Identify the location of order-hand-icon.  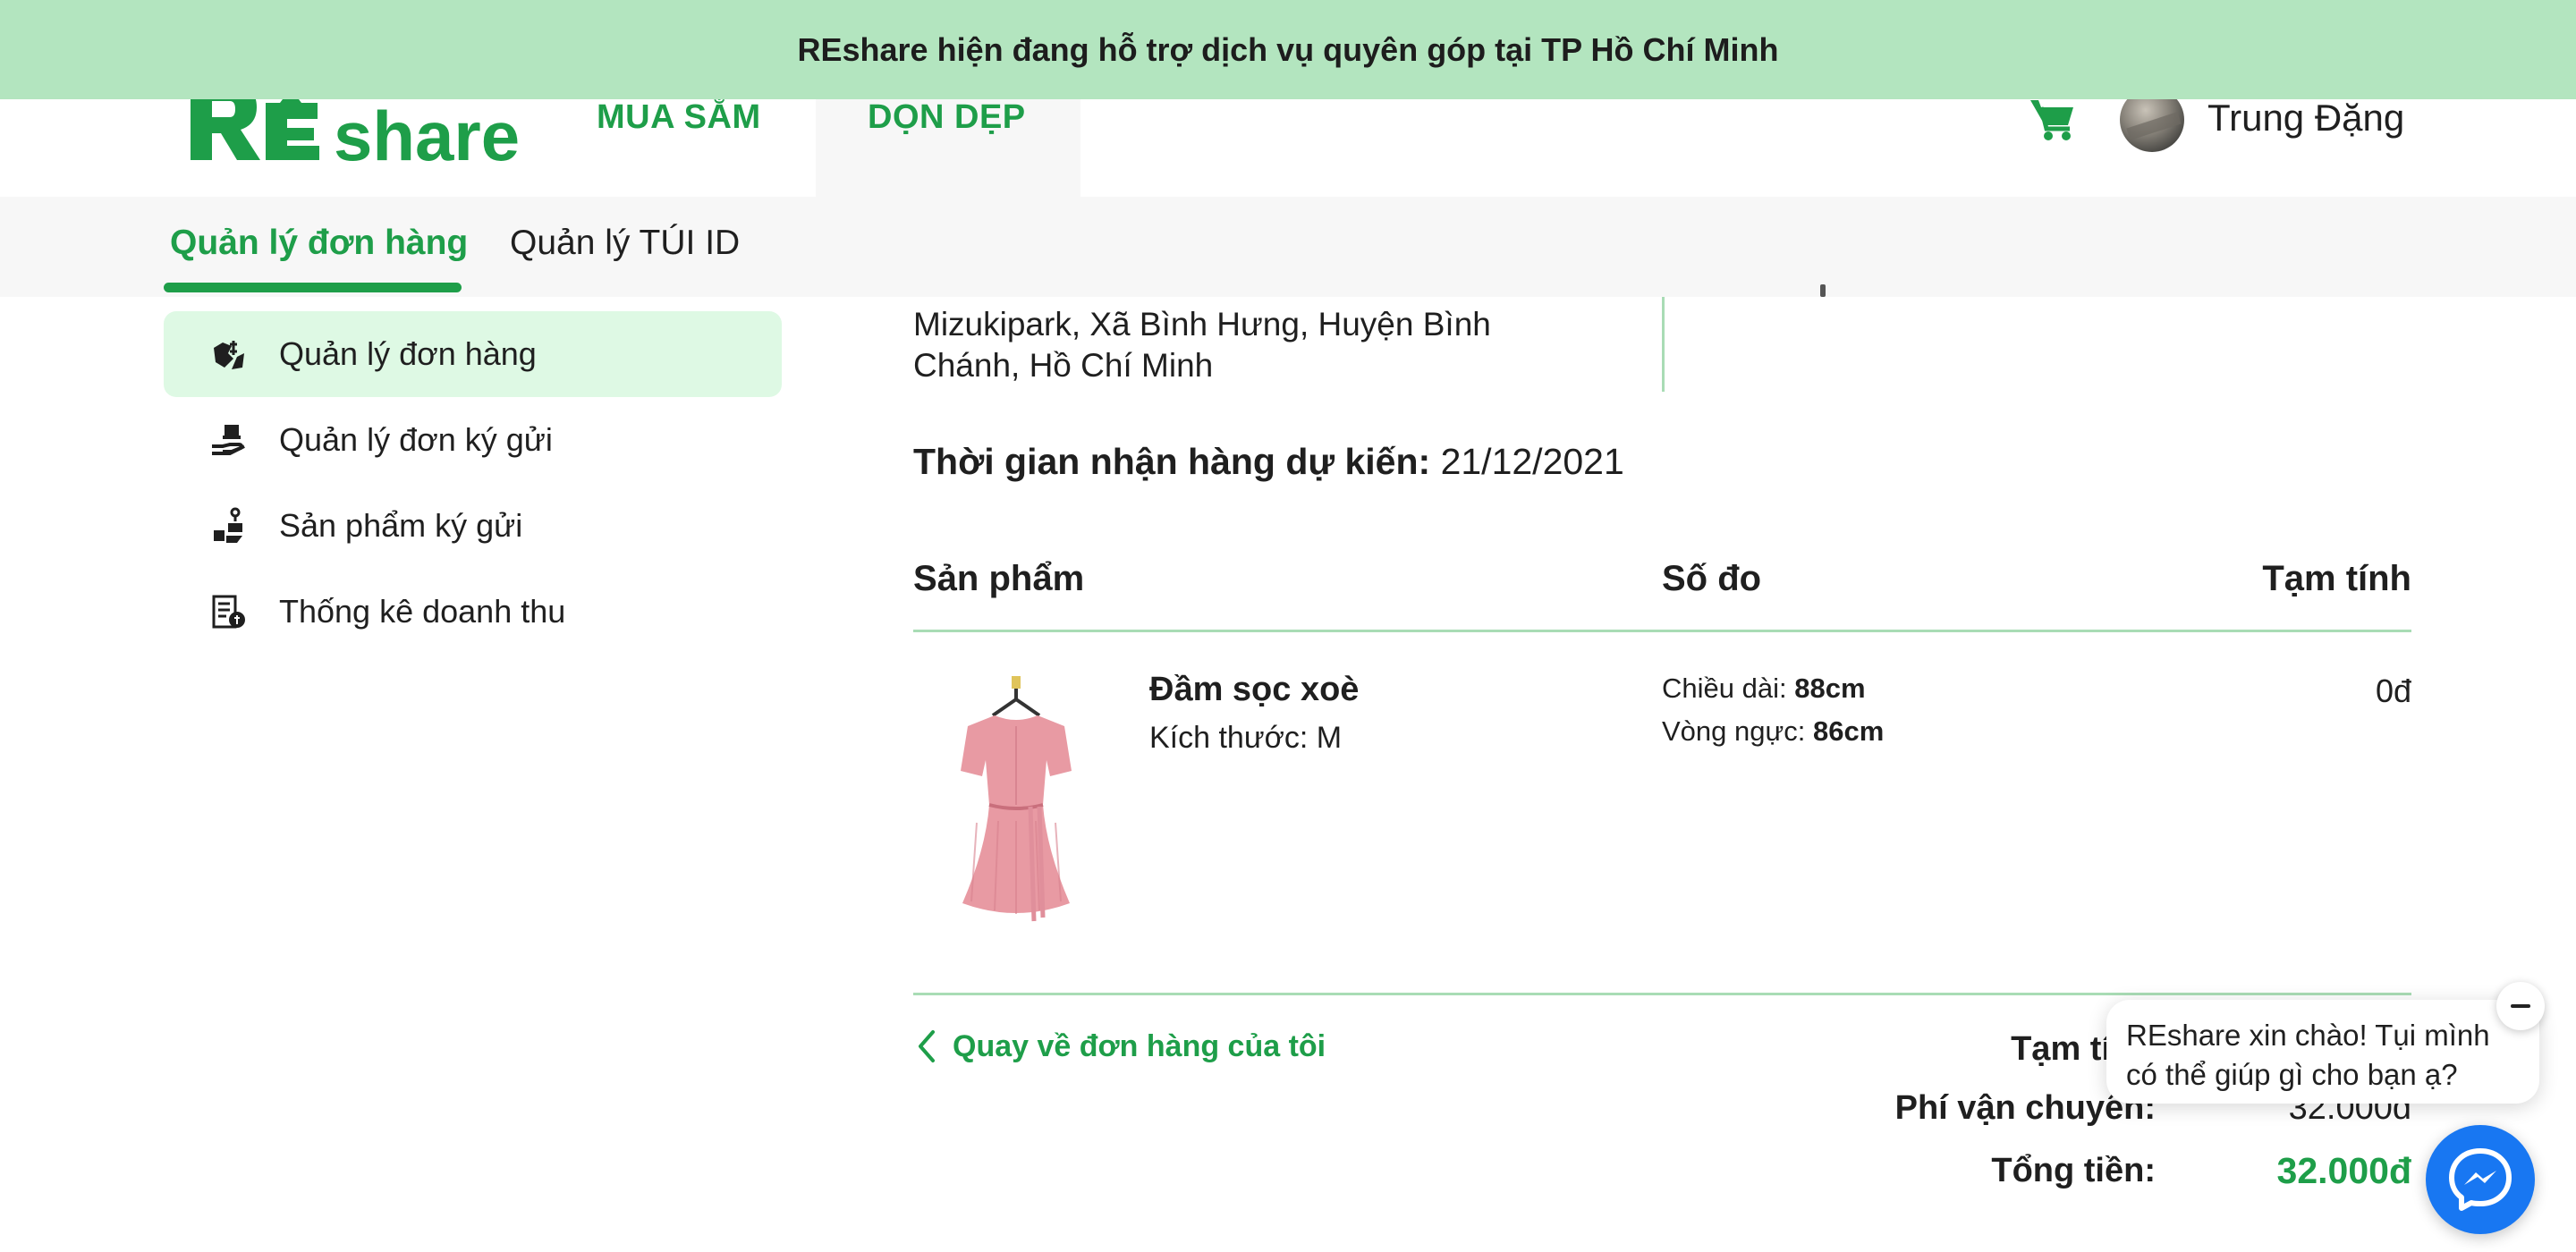
(229, 355).